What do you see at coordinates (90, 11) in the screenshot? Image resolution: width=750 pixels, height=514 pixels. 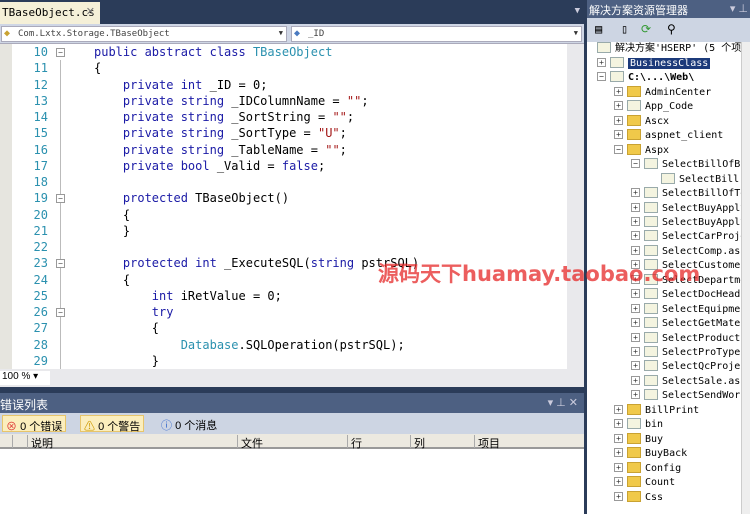 I see `close-icon: ✕` at bounding box center [90, 11].